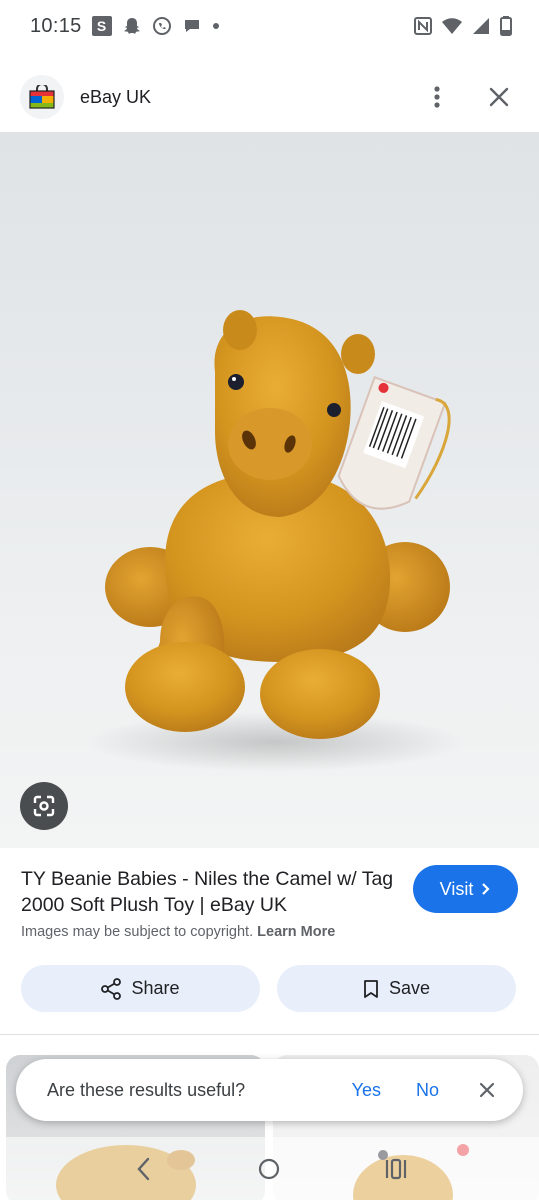  What do you see at coordinates (115, 97) in the screenshot?
I see `site-name: eBay UK` at bounding box center [115, 97].